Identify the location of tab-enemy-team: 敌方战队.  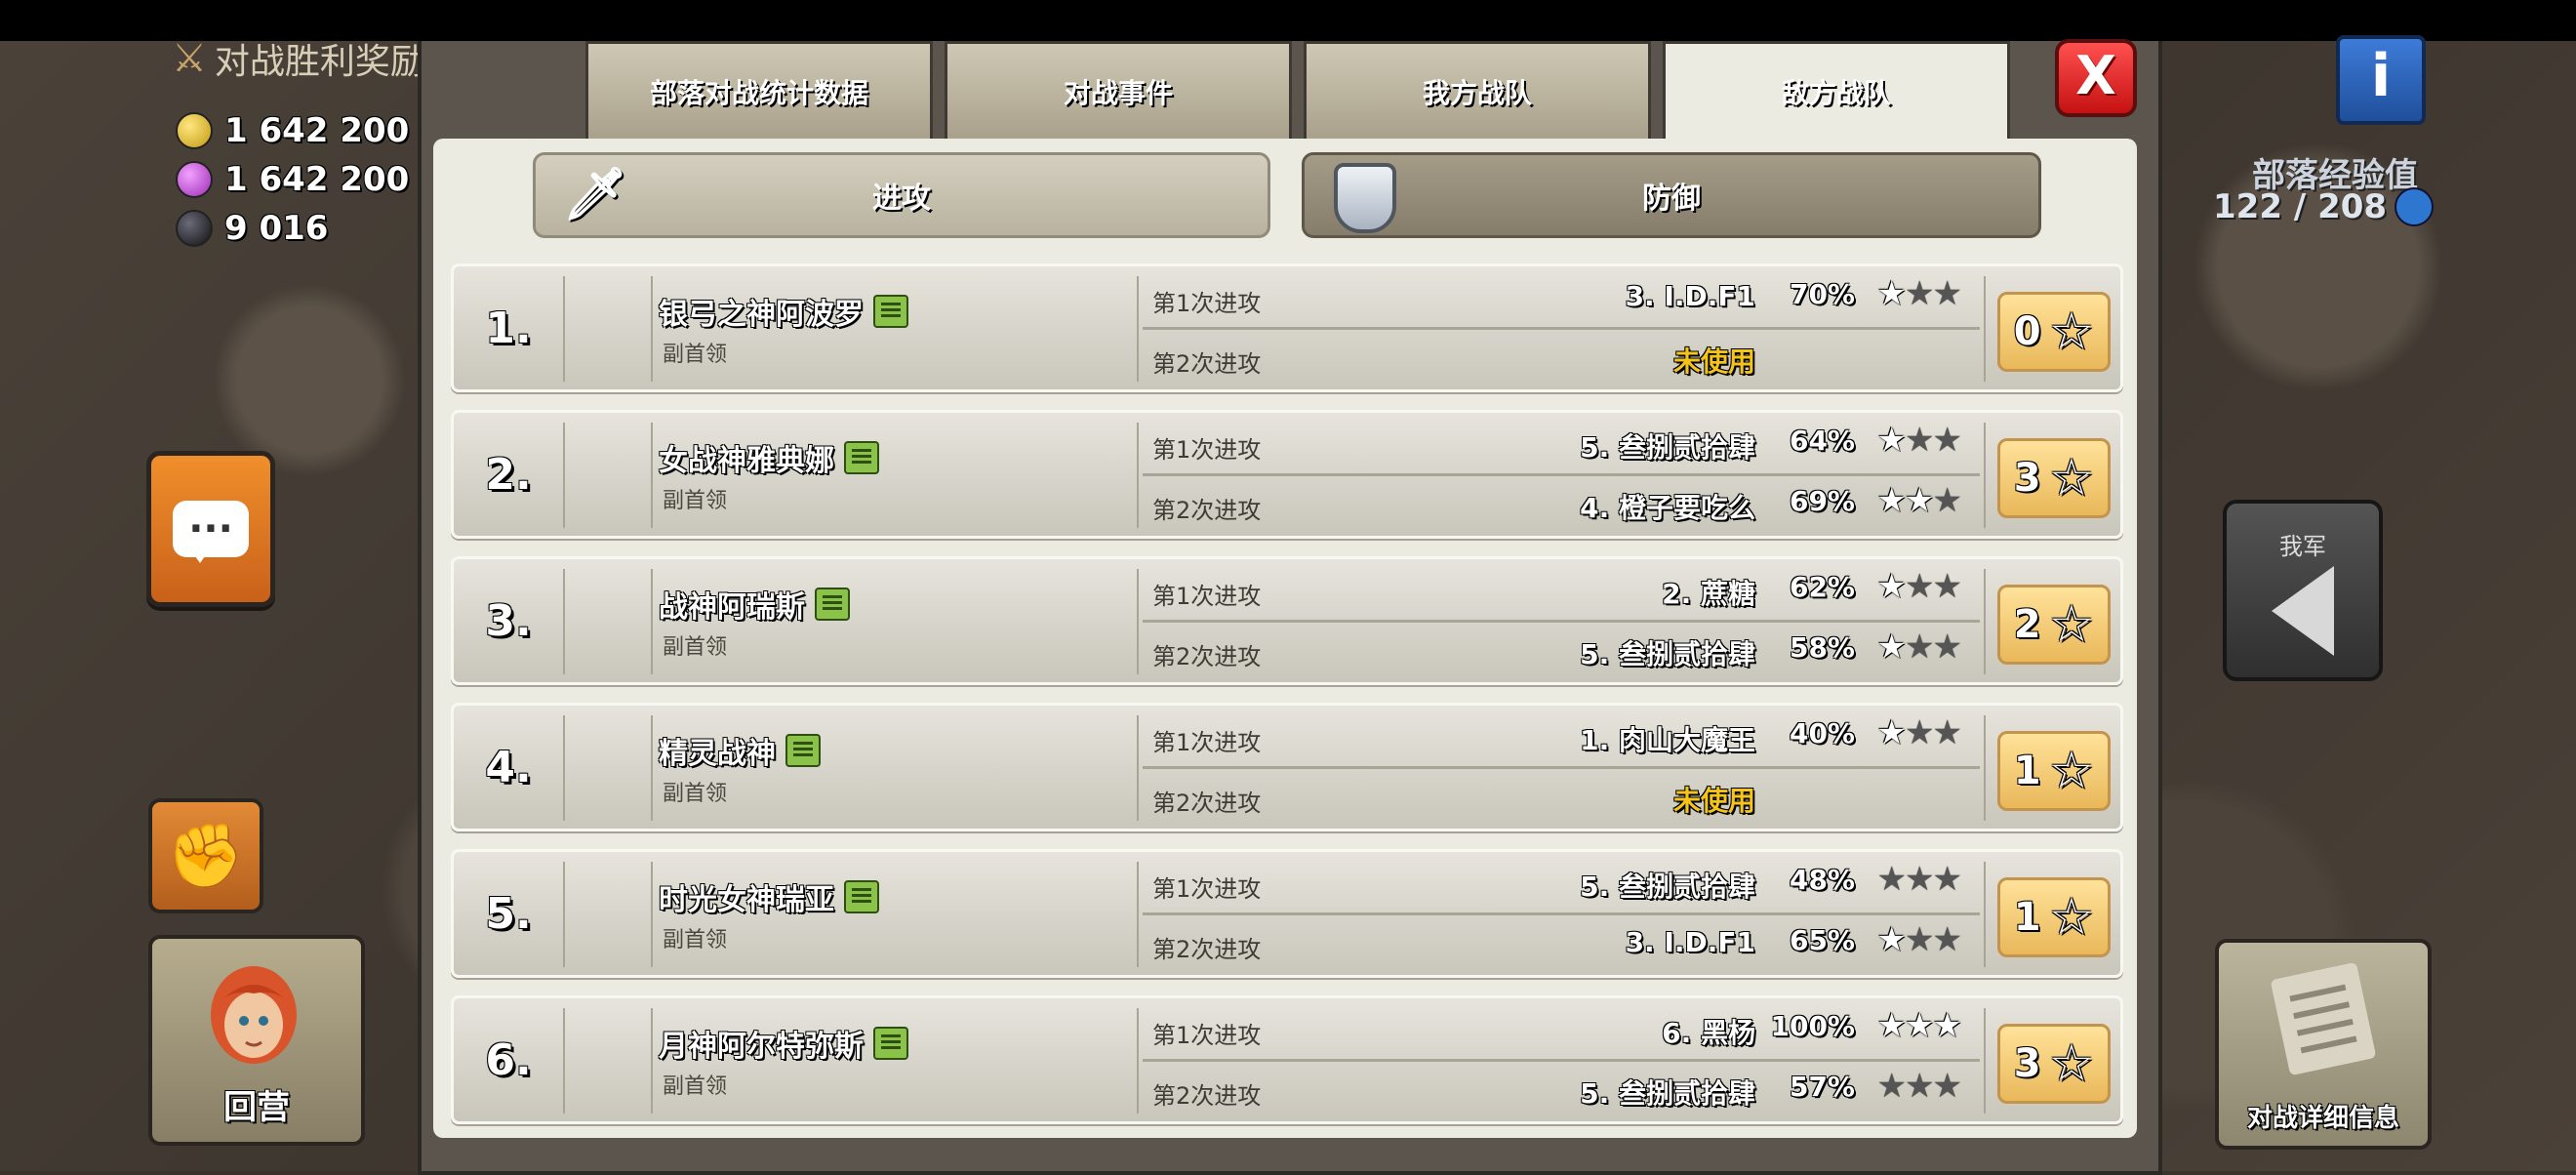
(1836, 90).